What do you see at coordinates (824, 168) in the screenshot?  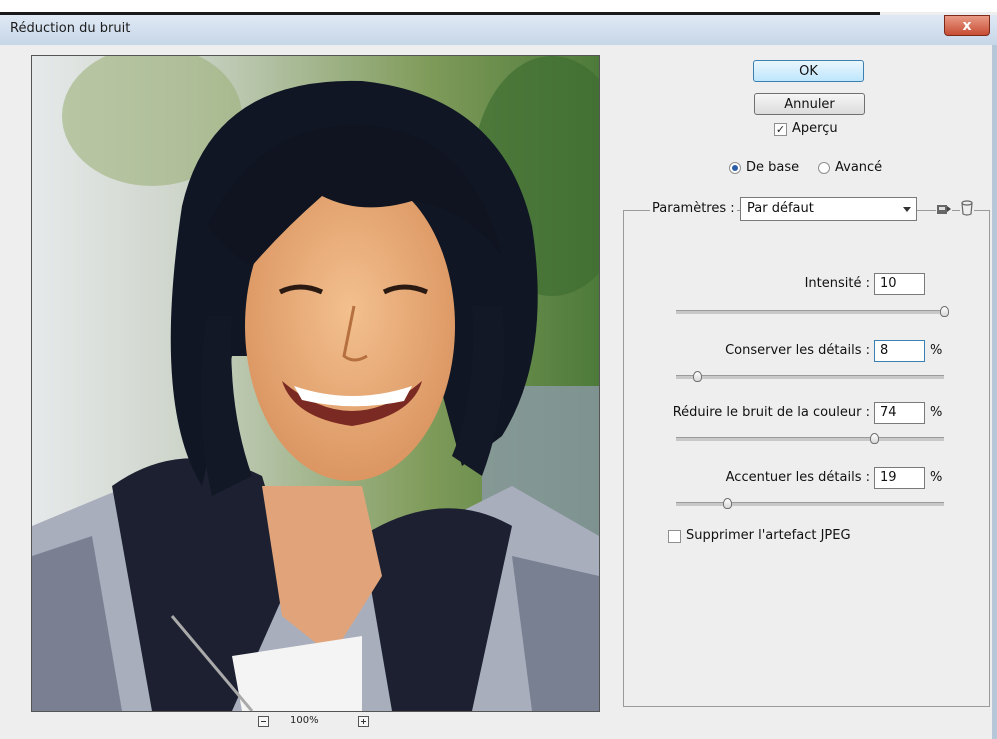 I see `radio-advanced` at bounding box center [824, 168].